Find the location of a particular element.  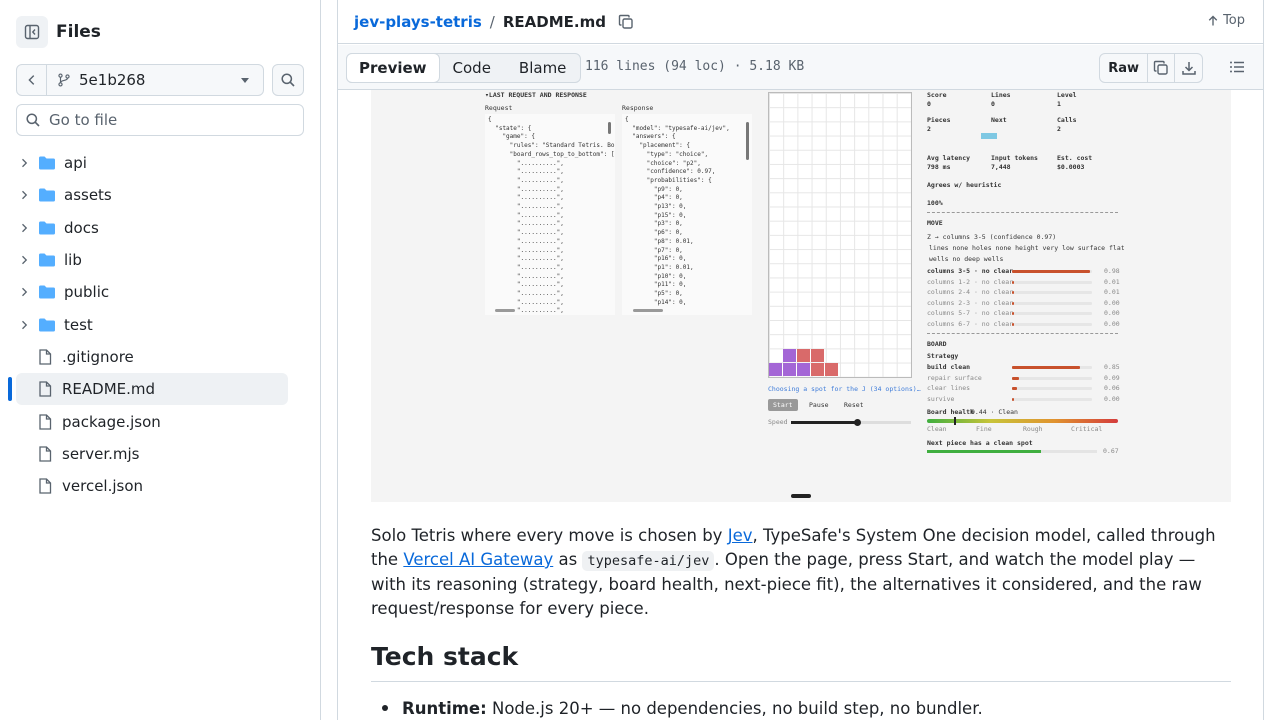

tree-item-label: vercel.json is located at coordinates (103, 486).